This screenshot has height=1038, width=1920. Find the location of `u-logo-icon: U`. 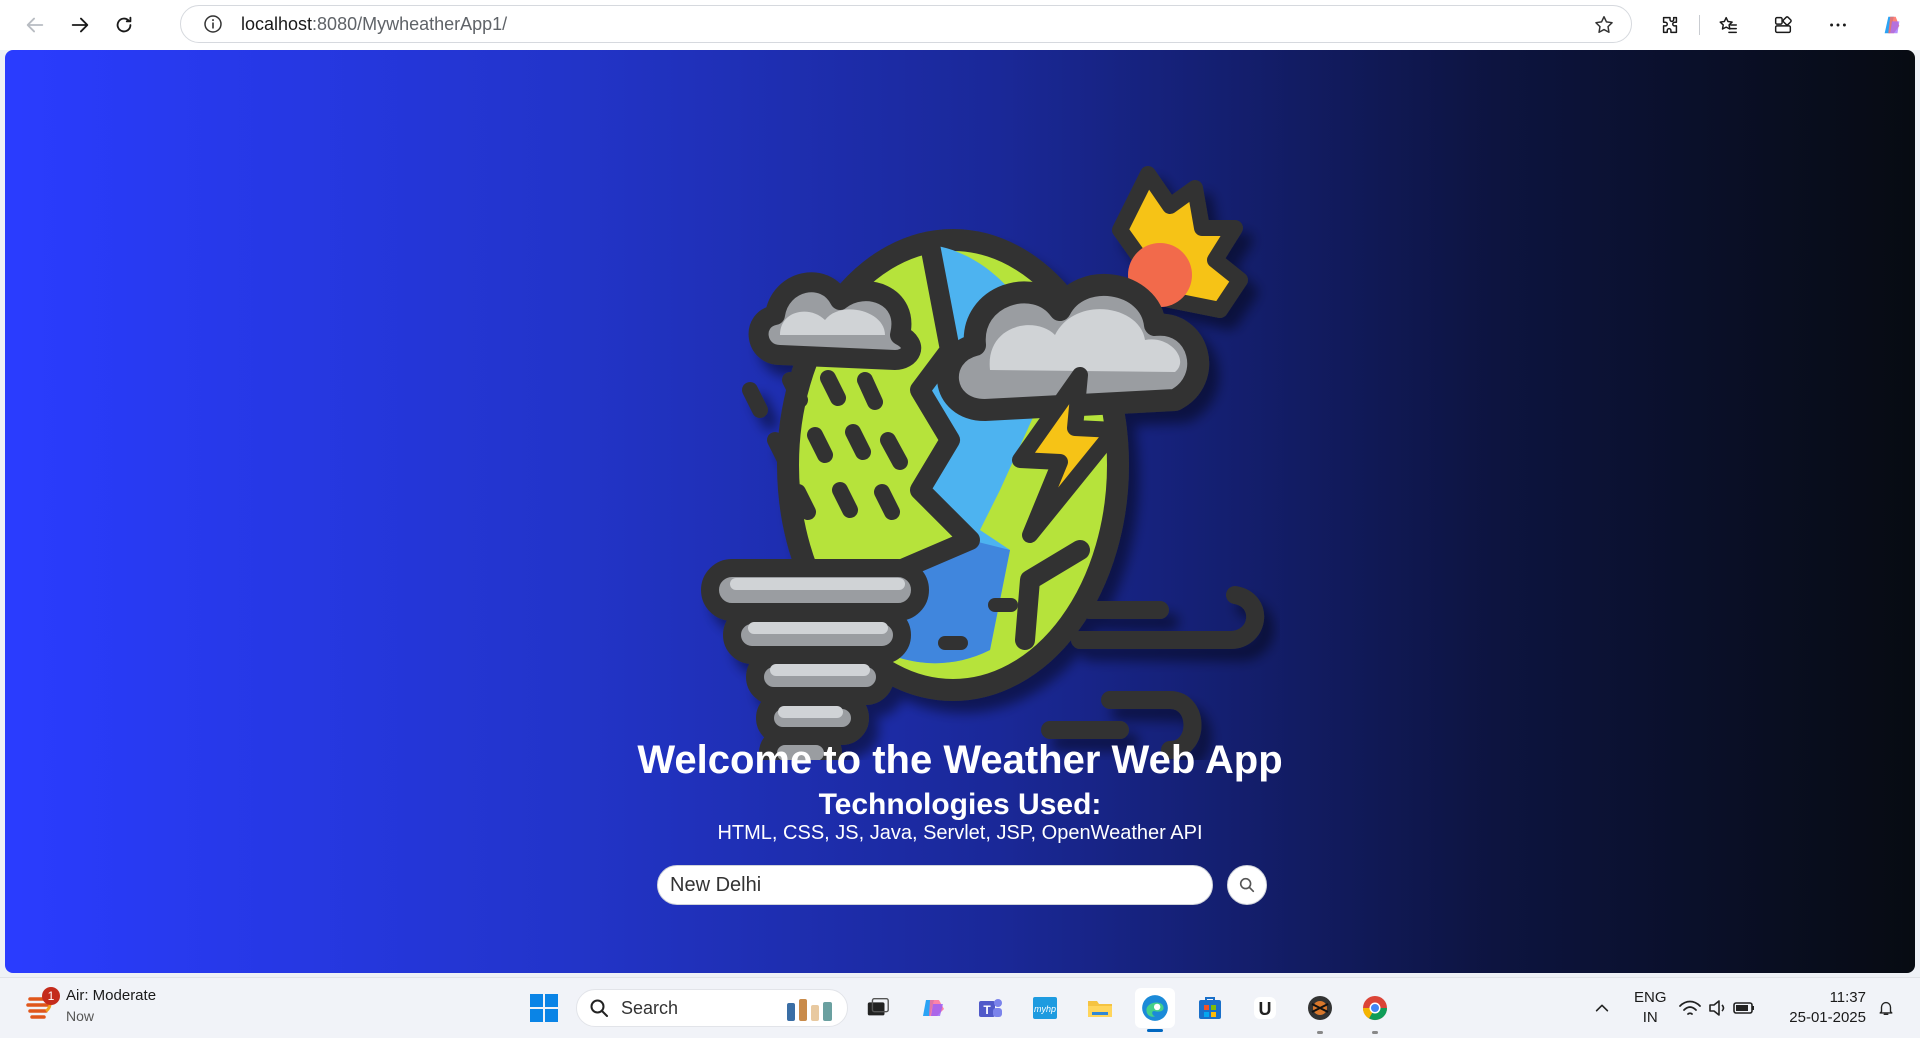

u-logo-icon: U is located at coordinates (1265, 1008).